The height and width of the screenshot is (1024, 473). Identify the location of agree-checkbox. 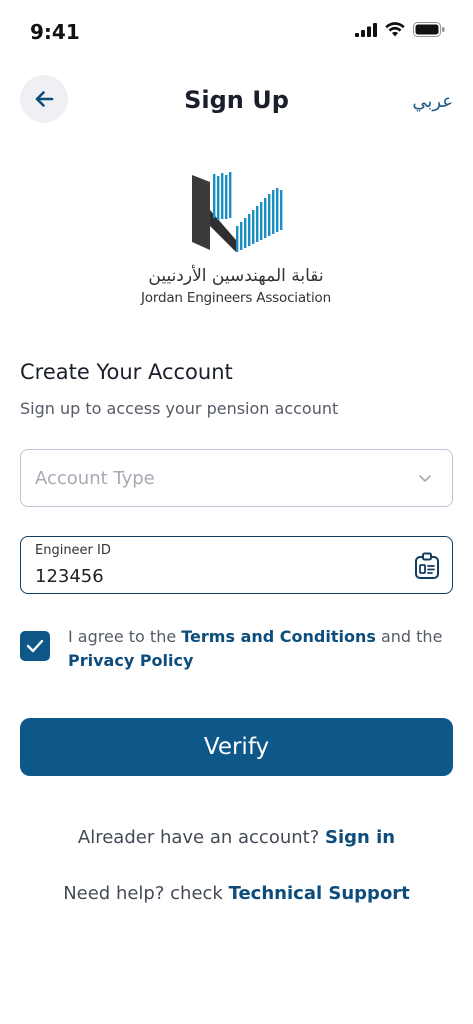
(35, 646).